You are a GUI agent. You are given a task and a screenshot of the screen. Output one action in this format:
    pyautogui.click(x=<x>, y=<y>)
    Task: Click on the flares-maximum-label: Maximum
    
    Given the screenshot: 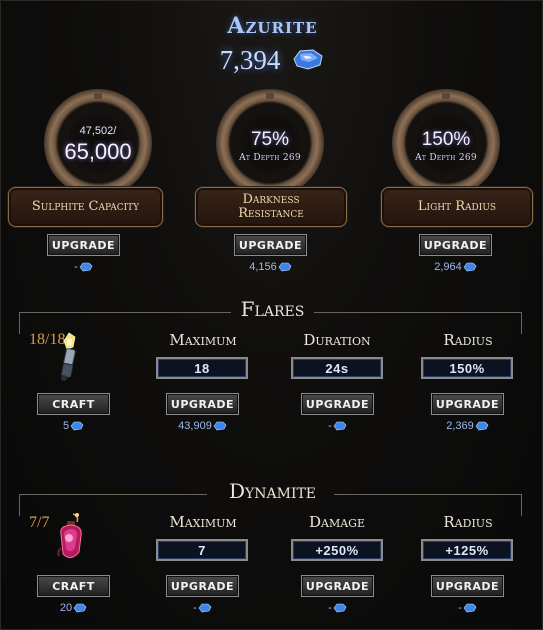 What is the action you would take?
    pyautogui.click(x=203, y=340)
    